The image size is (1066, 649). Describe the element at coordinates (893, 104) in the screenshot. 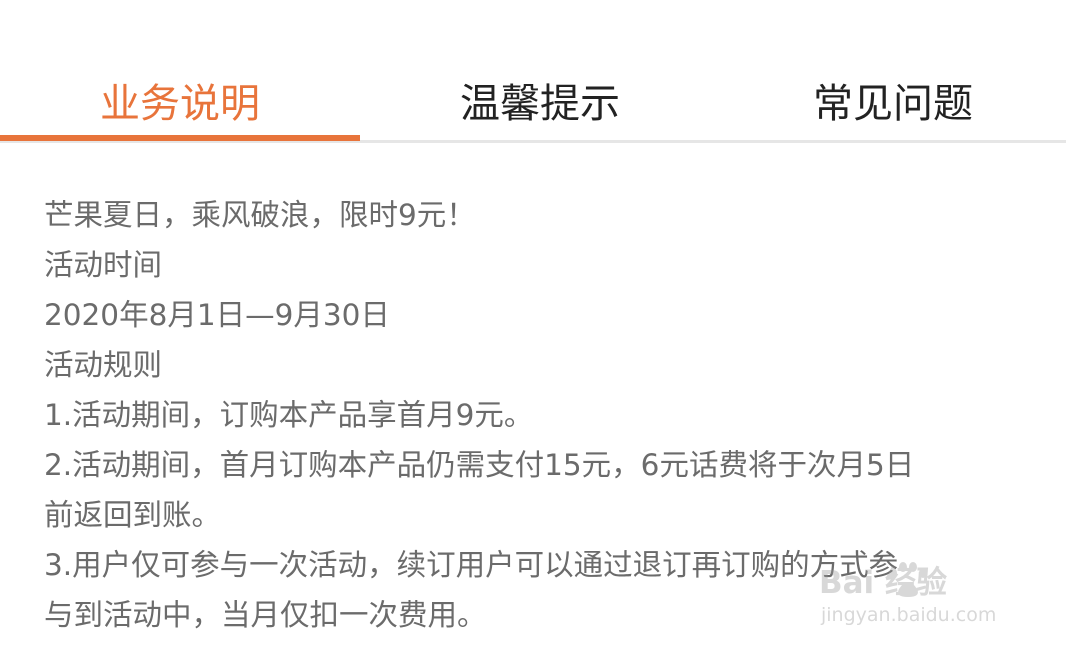

I see `tab-label: 常见问题` at that location.